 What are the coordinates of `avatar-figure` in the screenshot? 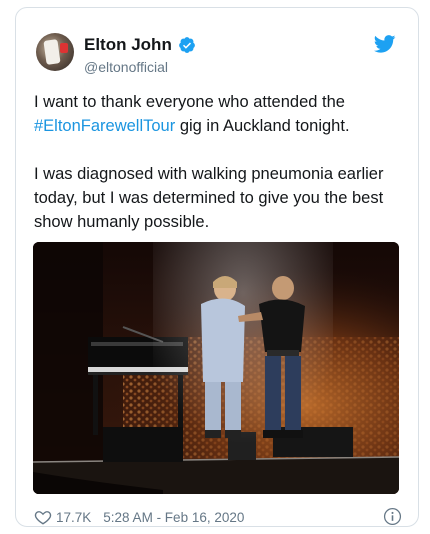 It's located at (52, 52).